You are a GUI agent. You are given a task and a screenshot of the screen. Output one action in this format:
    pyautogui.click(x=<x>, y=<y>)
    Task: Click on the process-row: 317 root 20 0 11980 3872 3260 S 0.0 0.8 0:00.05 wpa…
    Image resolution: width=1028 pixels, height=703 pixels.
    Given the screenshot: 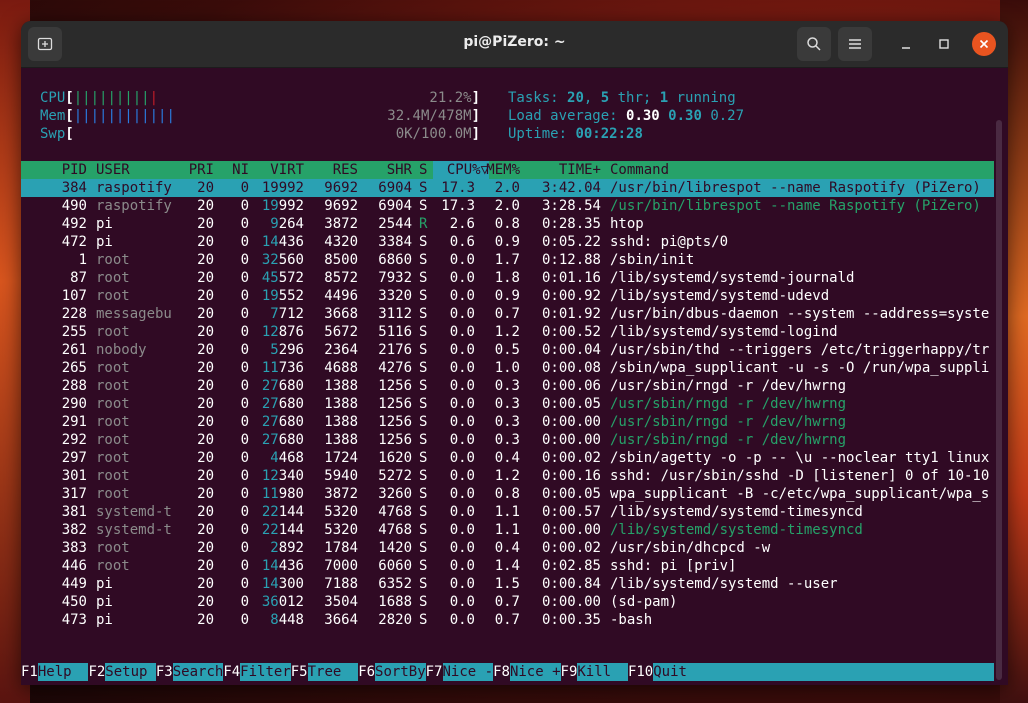 What is the action you would take?
    pyautogui.click(x=507, y=494)
    